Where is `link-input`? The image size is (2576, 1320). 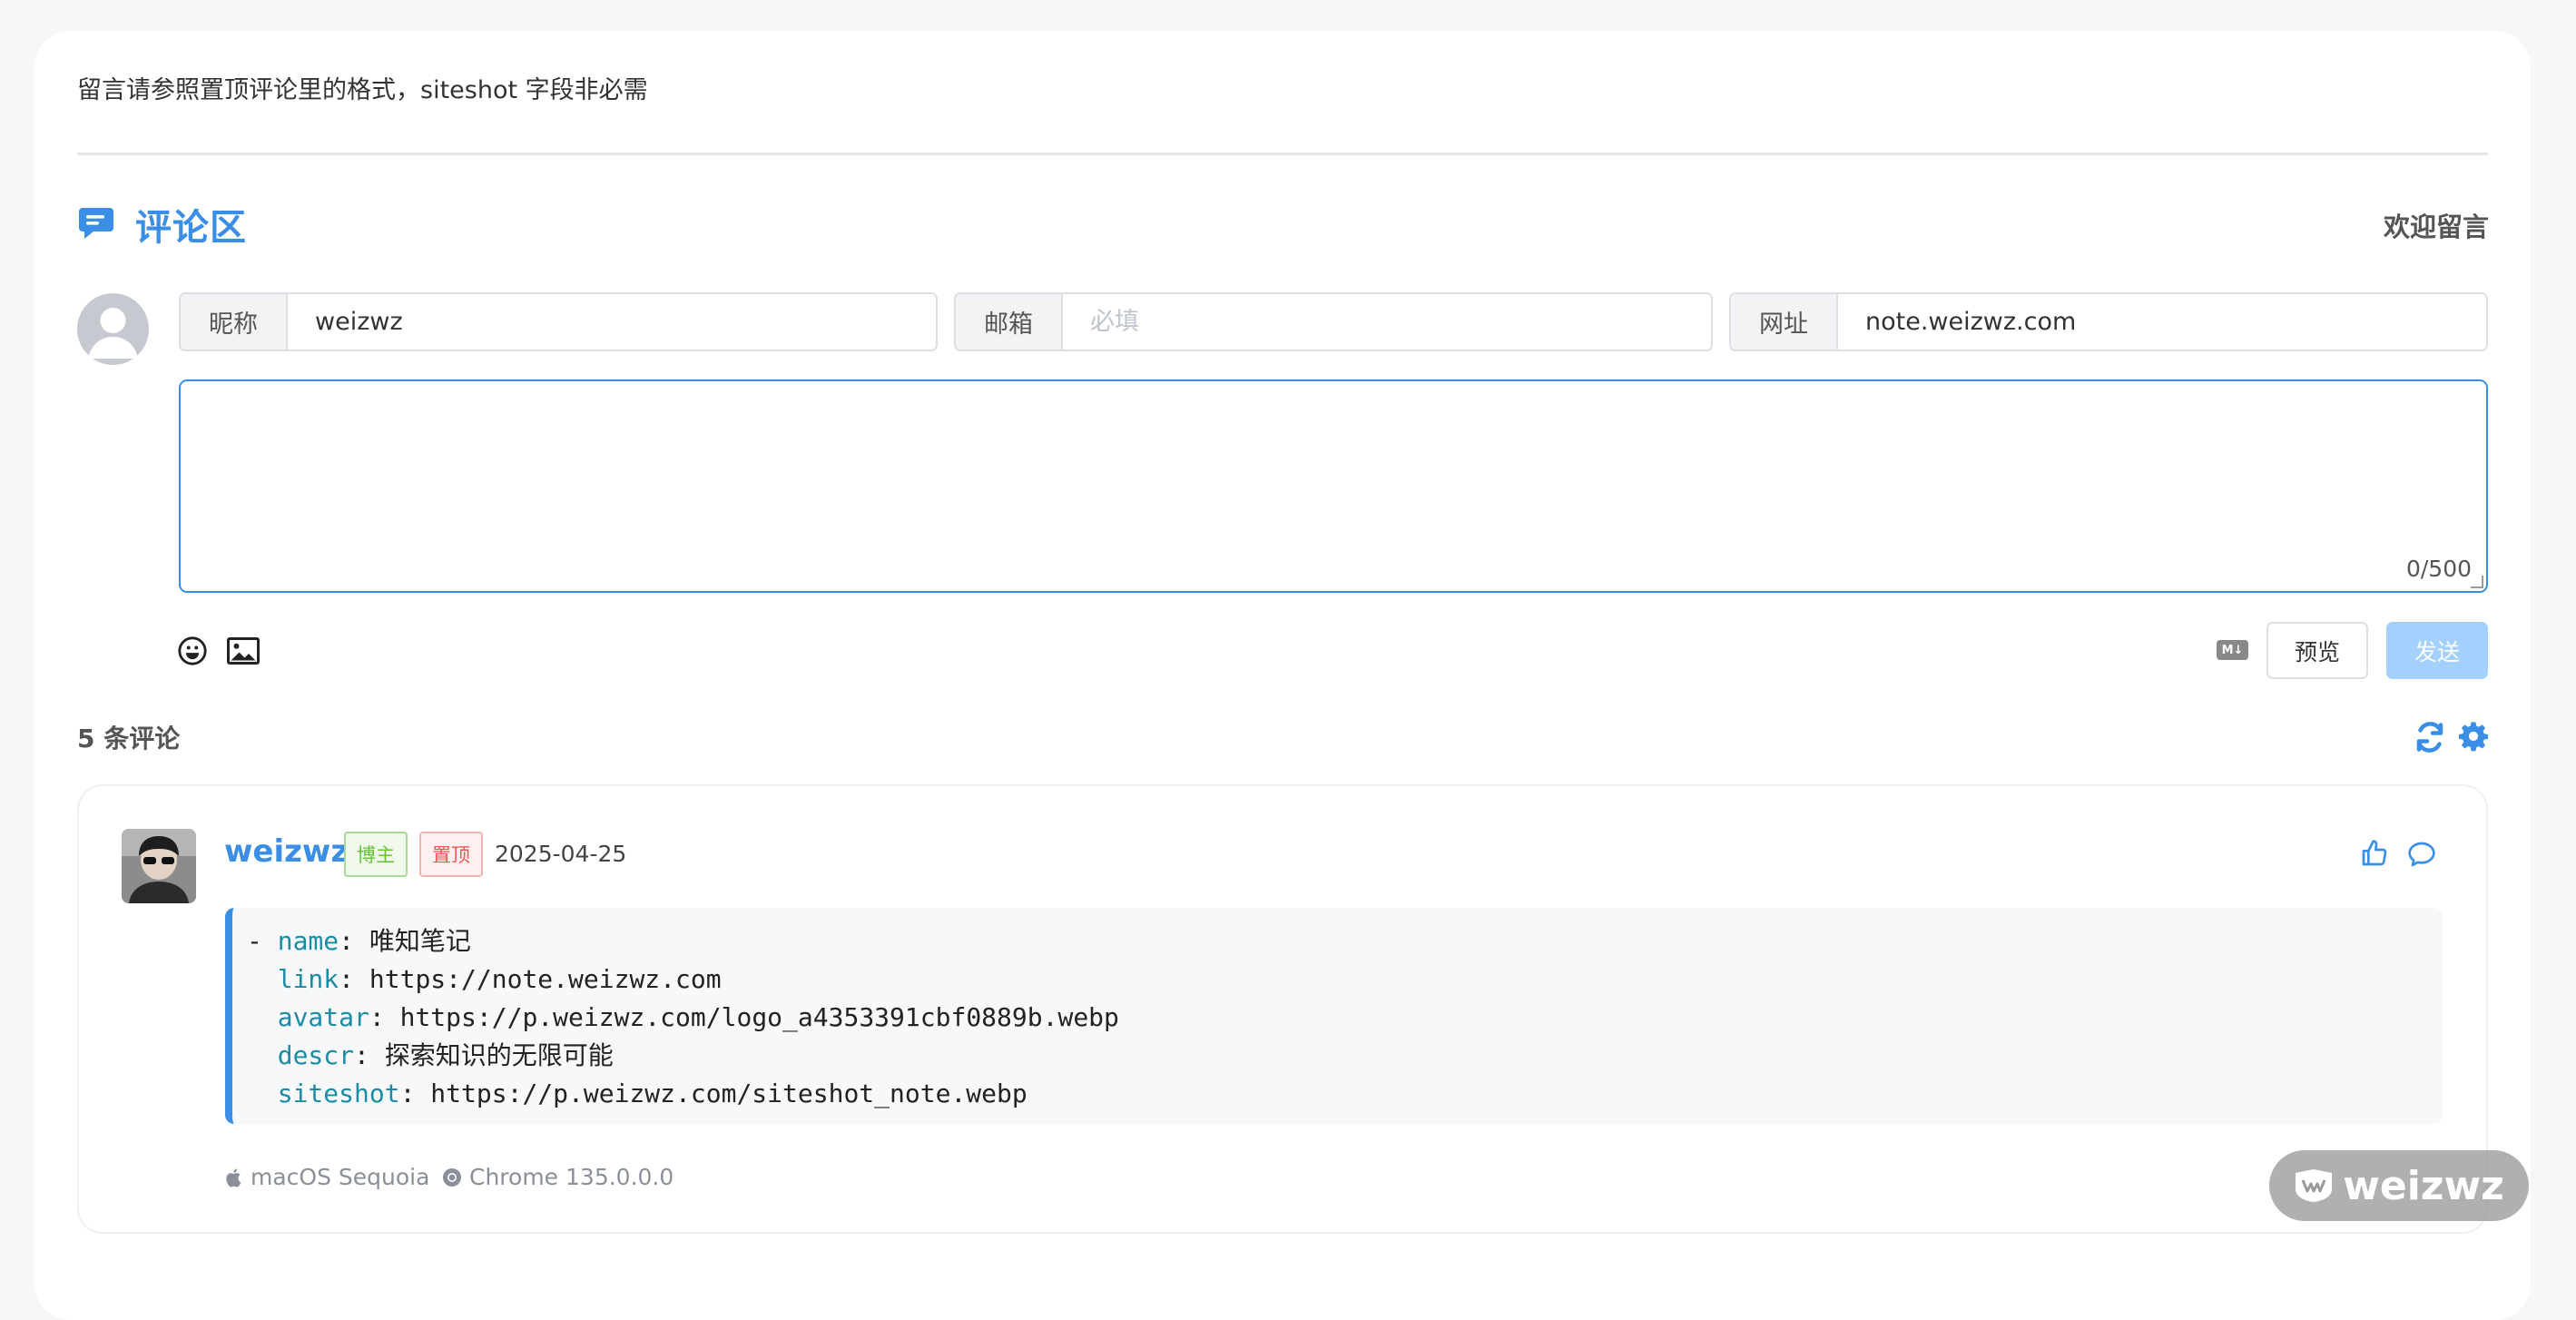 link-input is located at coordinates (2162, 322).